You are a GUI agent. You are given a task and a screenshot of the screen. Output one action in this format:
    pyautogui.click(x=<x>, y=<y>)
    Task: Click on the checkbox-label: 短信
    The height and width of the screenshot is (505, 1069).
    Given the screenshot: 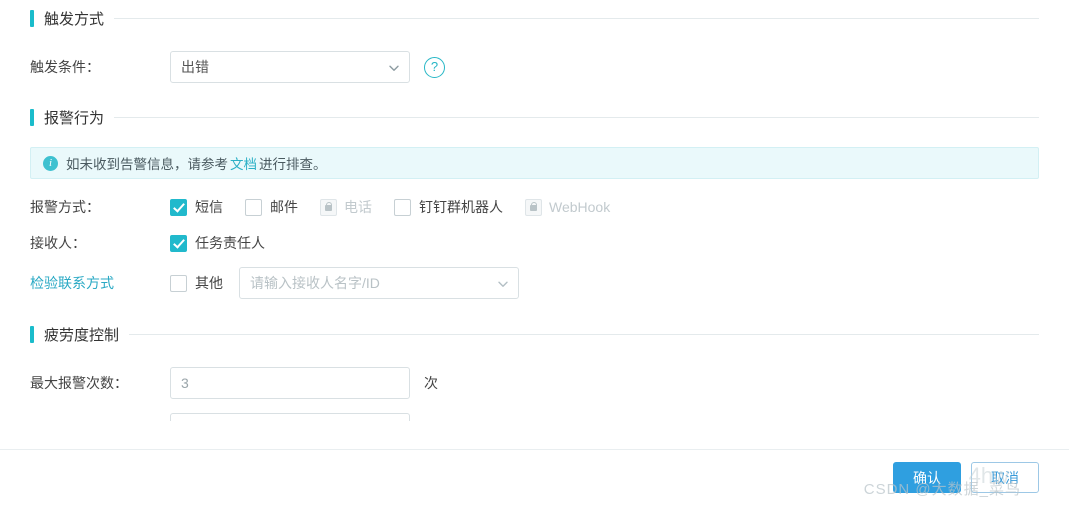 What is the action you would take?
    pyautogui.click(x=209, y=207)
    